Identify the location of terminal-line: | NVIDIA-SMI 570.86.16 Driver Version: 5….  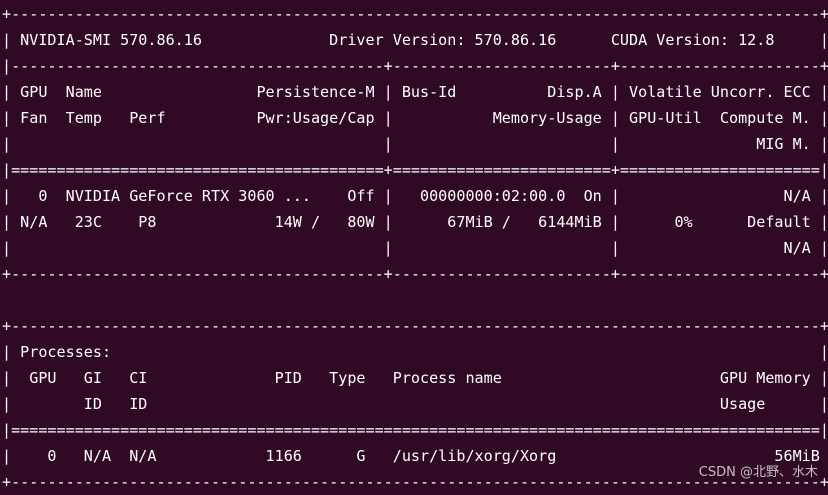
(415, 40).